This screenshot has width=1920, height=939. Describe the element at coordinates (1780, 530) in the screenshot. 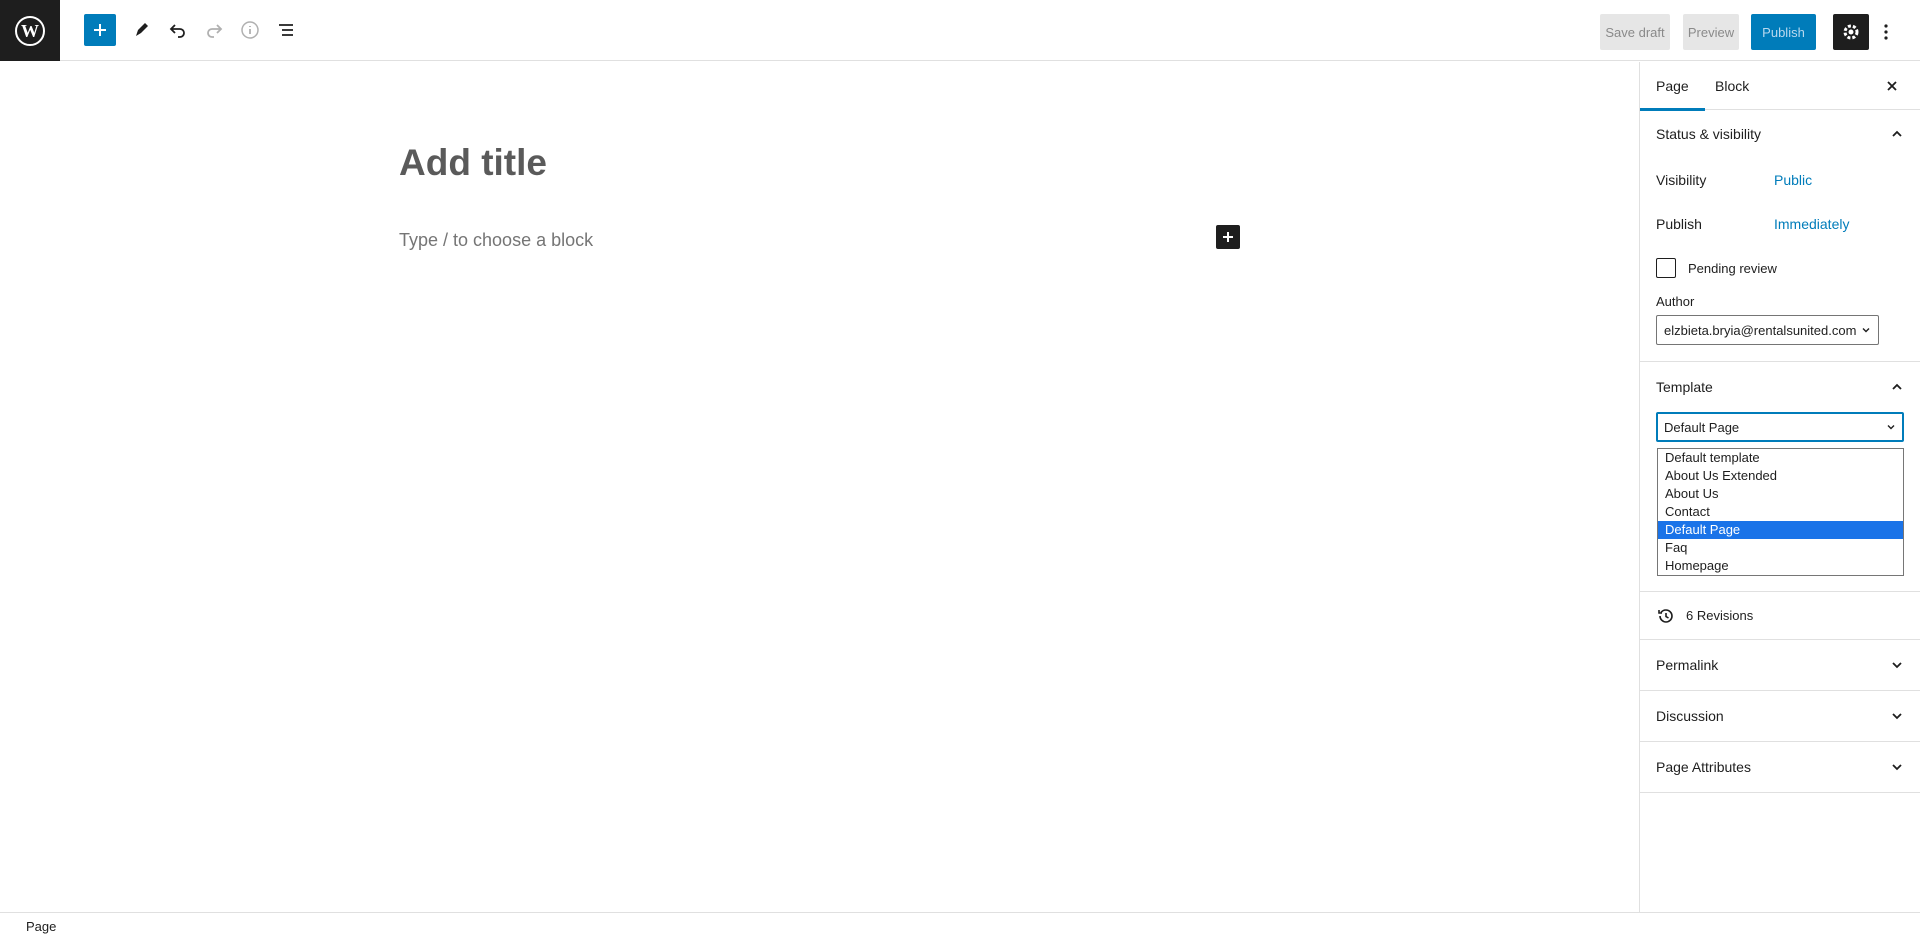

I see `template-option-selected: Default Page` at that location.